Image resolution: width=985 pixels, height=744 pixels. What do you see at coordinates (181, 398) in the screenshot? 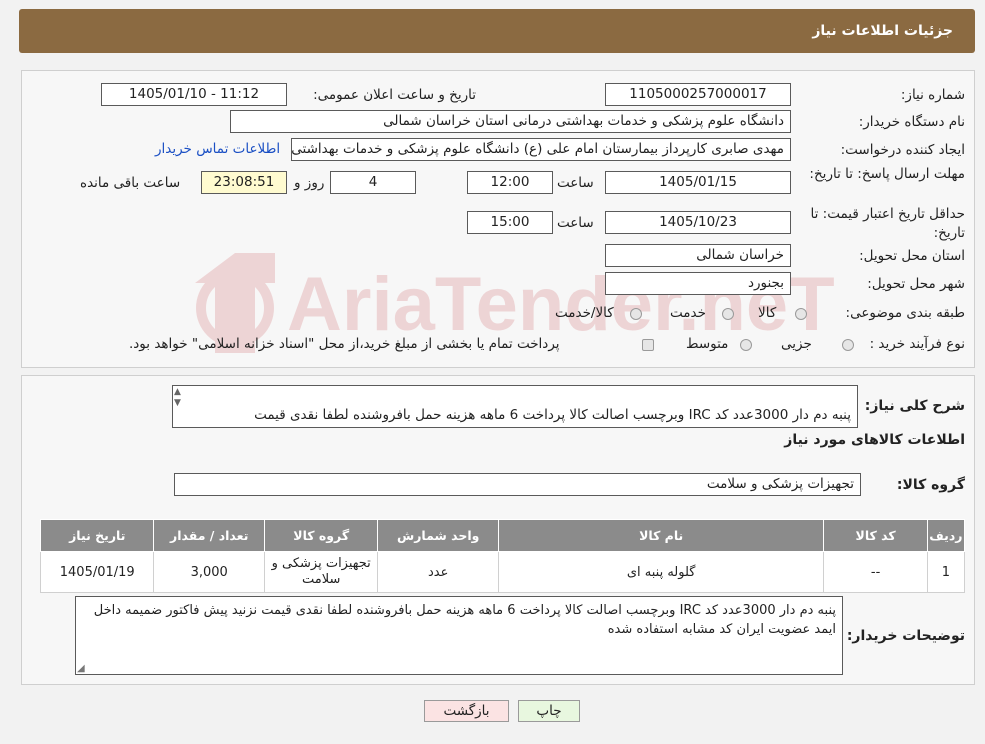
I see `summary-scroll-arrows: ▲ ▼` at bounding box center [181, 398].